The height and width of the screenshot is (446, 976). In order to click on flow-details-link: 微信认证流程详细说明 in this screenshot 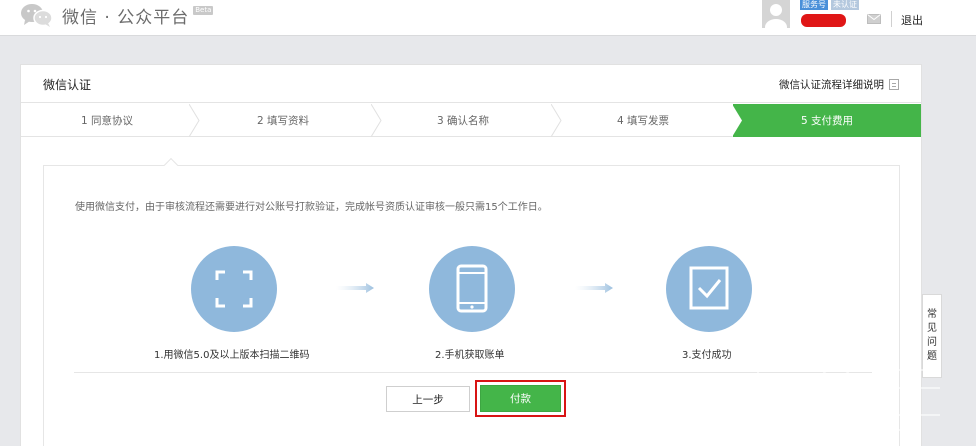, I will do `click(839, 84)`.